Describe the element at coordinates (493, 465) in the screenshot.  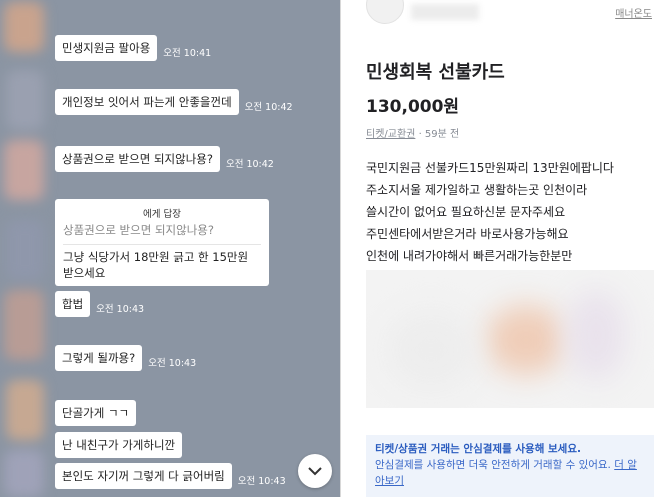
I see `notice-text: 안심결제를 사용하면 더욱 안전하게 거래할 수 있어요.` at that location.